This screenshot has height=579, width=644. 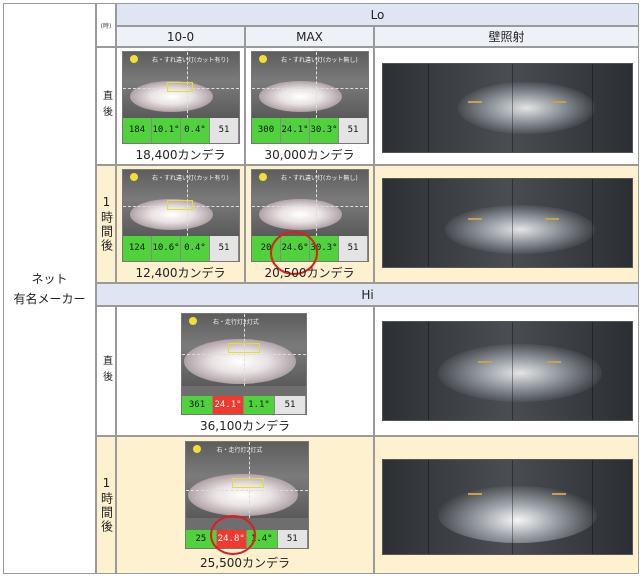 What do you see at coordinates (166, 130) in the screenshot?
I see `meter-reading: 10.1°` at bounding box center [166, 130].